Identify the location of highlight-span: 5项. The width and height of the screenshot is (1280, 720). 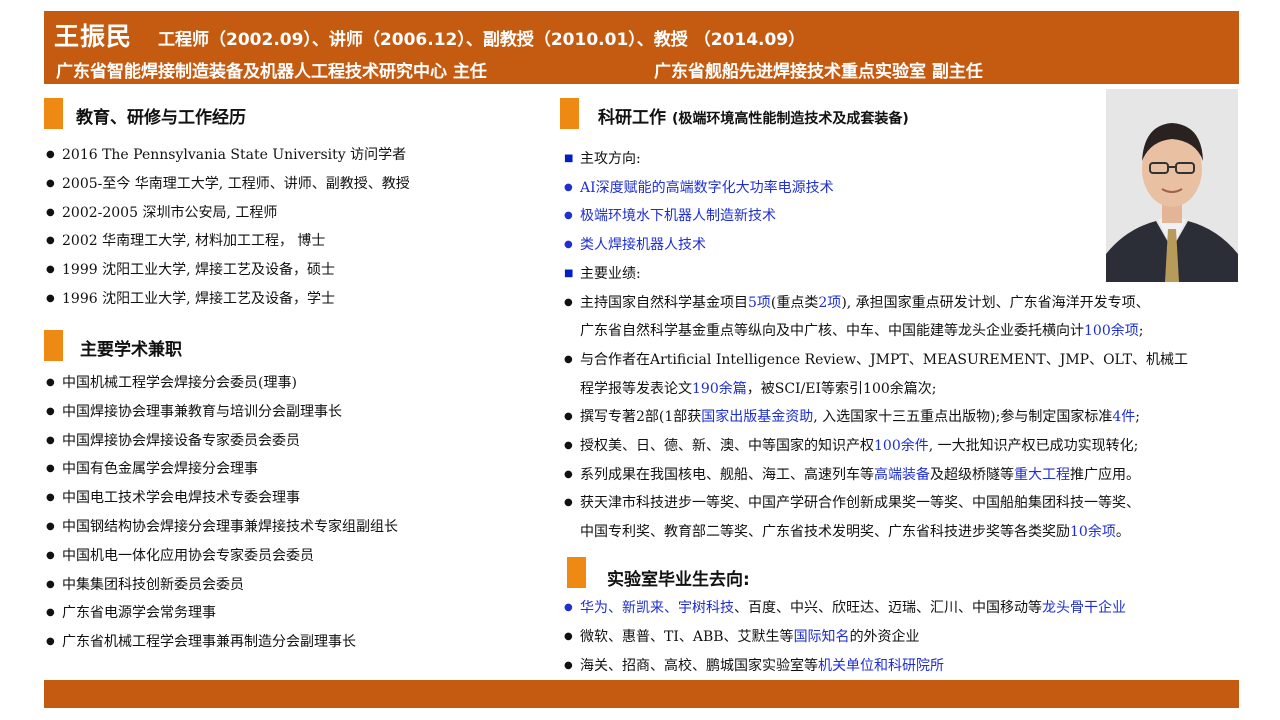
(759, 302).